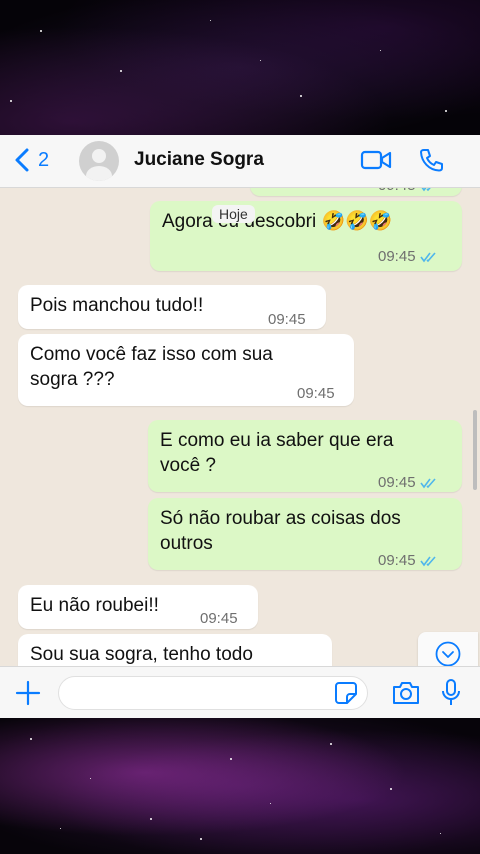 This screenshot has width=480, height=854. What do you see at coordinates (213, 693) in the screenshot?
I see `message-input` at bounding box center [213, 693].